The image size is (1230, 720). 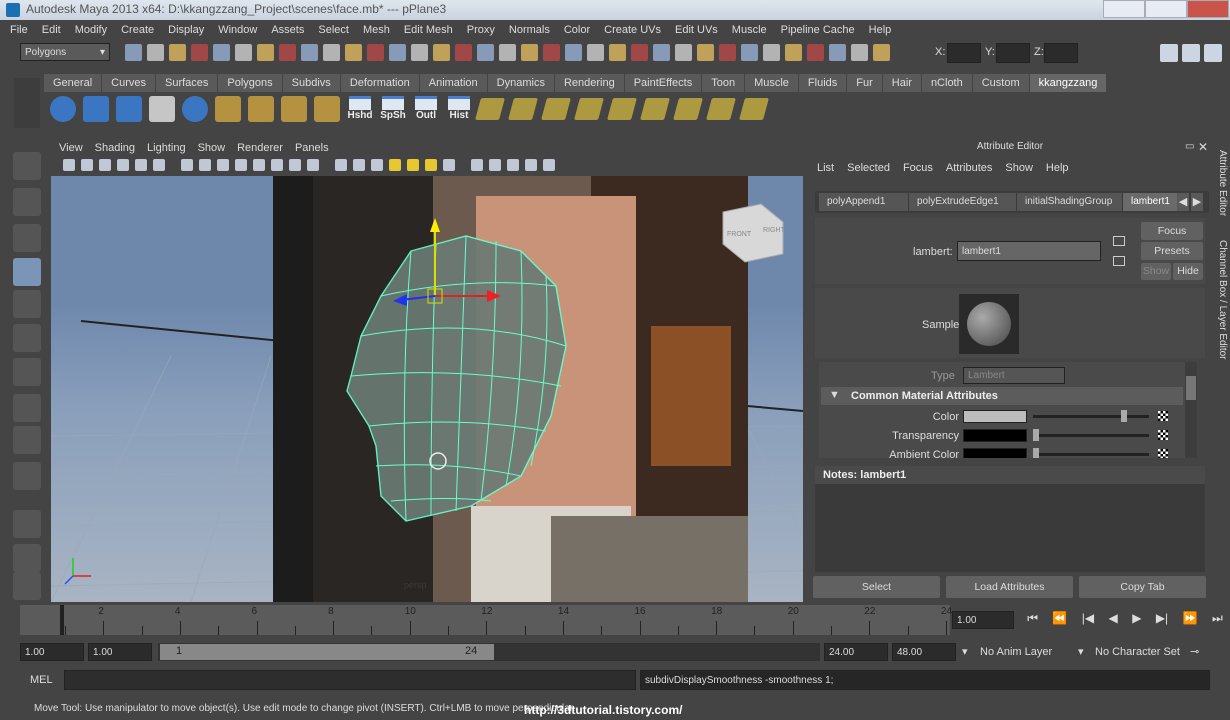 I want to click on time-slider: 2 4 6 8 10 12 14 16 18 20 22 24, so click(x=486, y=620).